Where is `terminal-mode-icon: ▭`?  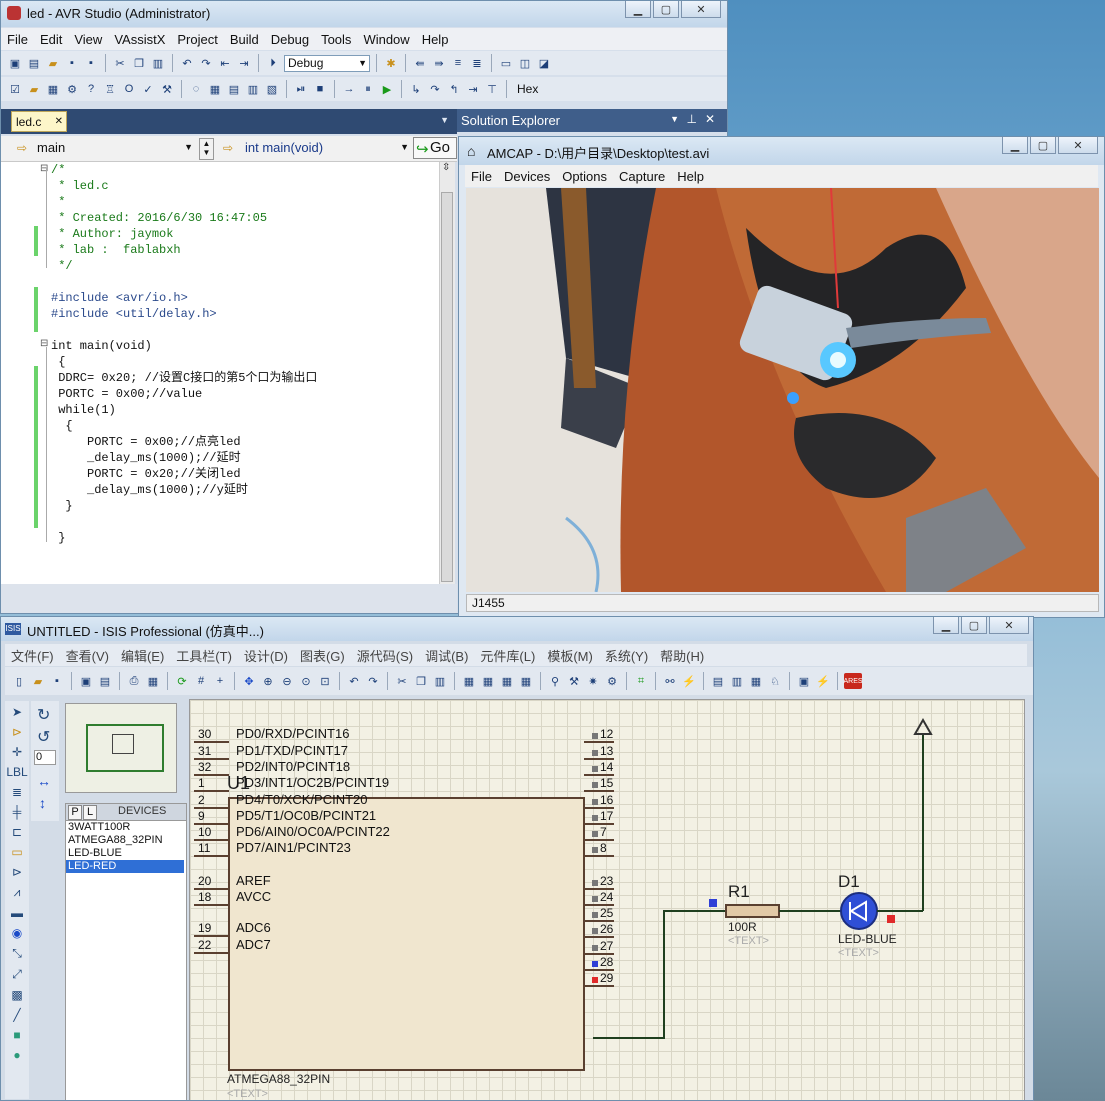 terminal-mode-icon: ▭ is located at coordinates (16, 852).